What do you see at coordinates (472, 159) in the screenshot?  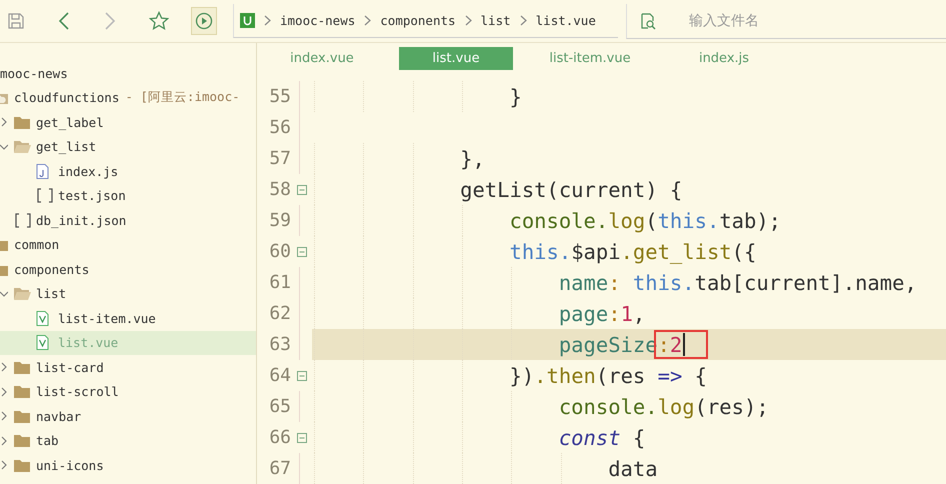 I see `code-line: },` at bounding box center [472, 159].